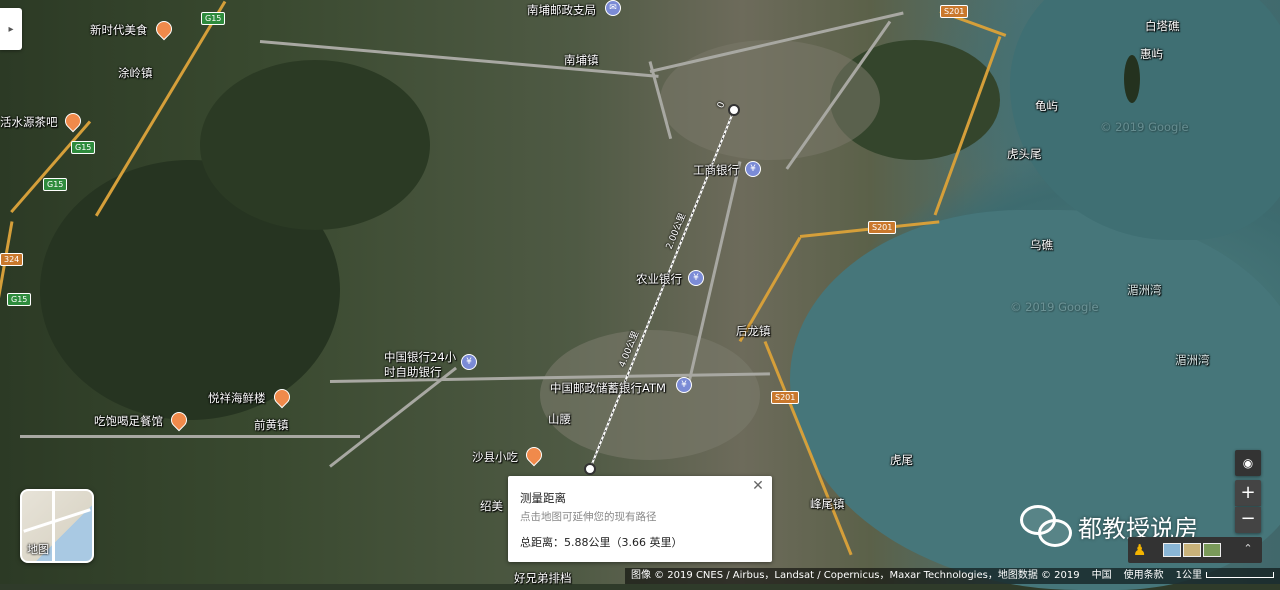 This screenshot has width=1280, height=590. Describe the element at coordinates (608, 388) in the screenshot. I see `place-label: 中国邮政储蓄银行ATM` at that location.